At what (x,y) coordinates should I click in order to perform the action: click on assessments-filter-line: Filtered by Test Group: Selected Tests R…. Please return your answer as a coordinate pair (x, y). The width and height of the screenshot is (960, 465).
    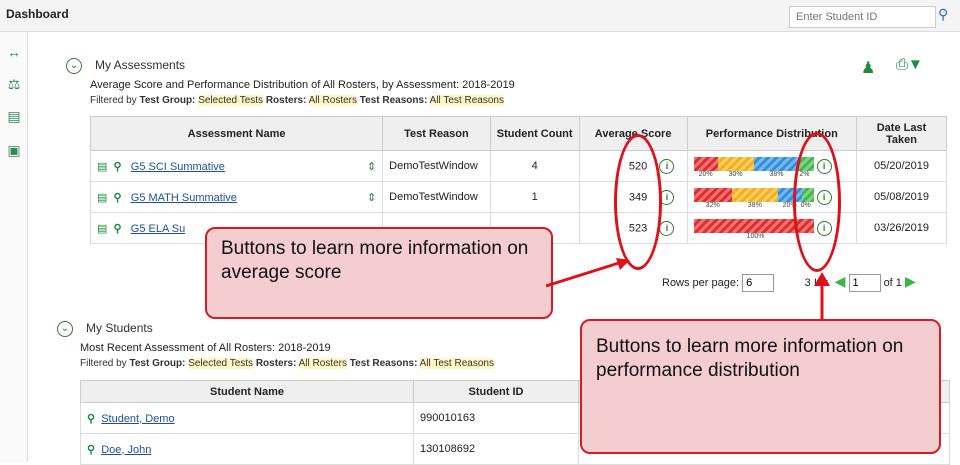
    Looking at the image, I should click on (297, 100).